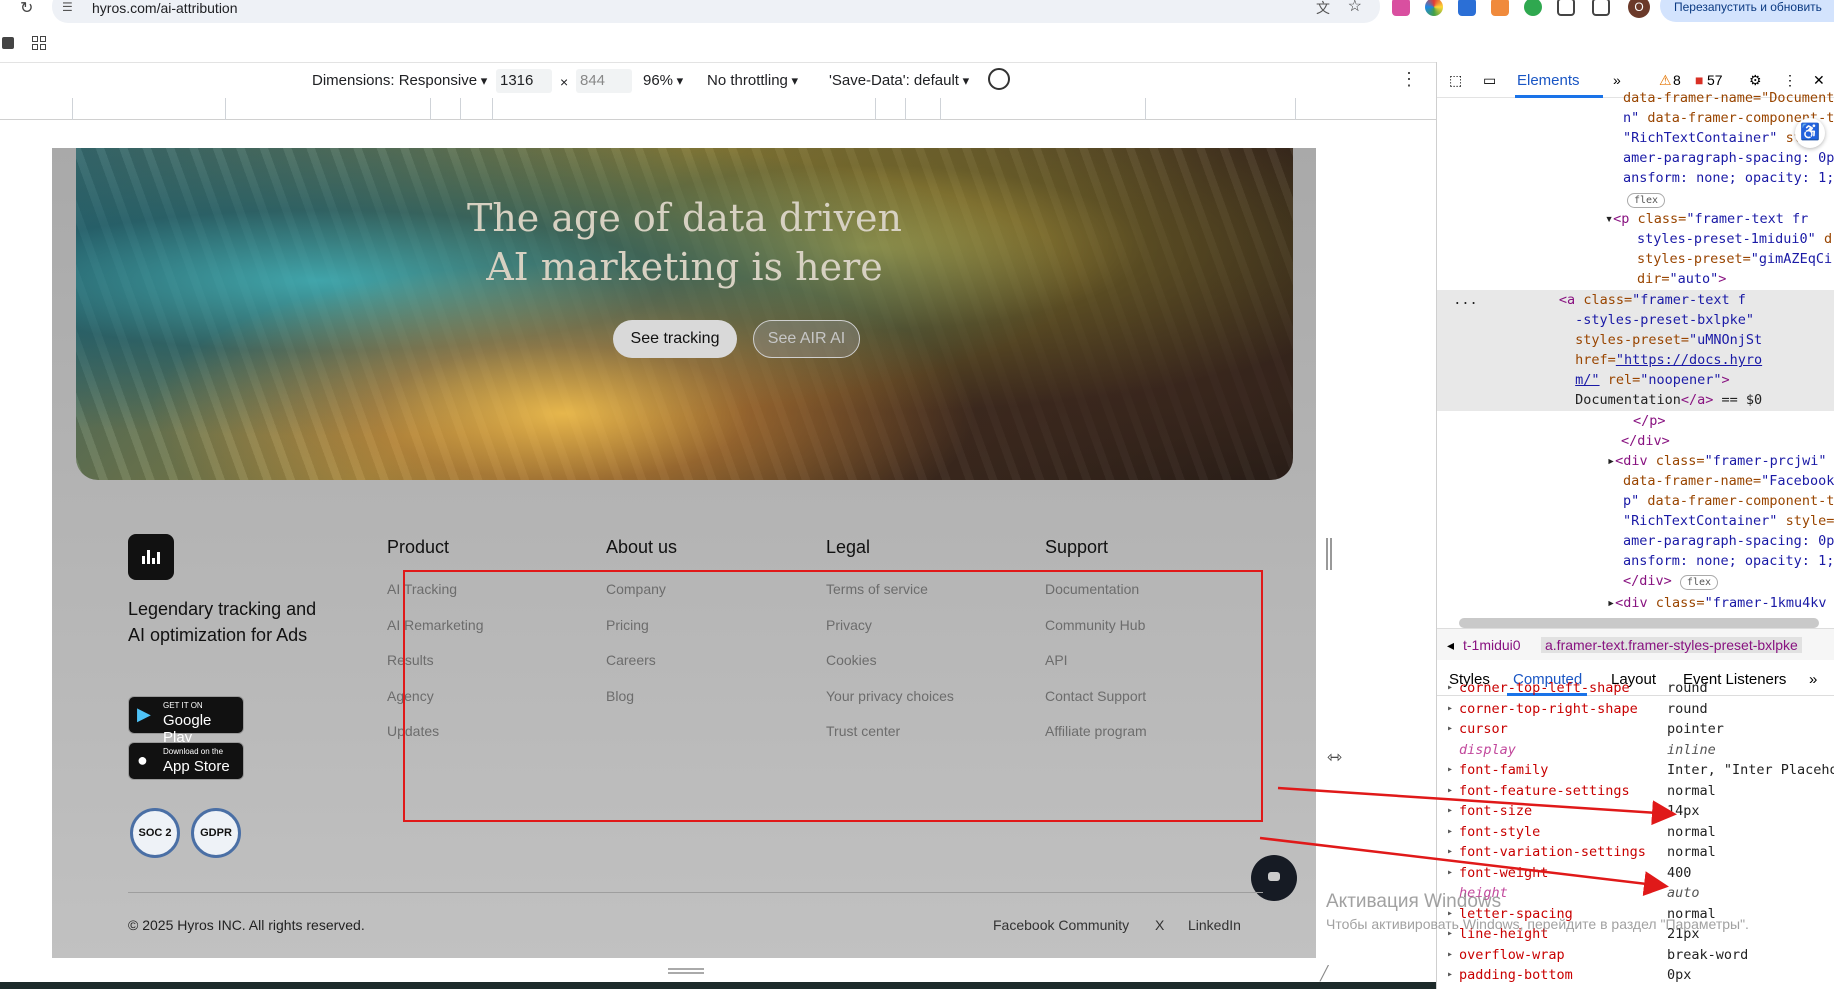  I want to click on dom-line: styles-preset="gimAZEqCi, so click(1735, 259).